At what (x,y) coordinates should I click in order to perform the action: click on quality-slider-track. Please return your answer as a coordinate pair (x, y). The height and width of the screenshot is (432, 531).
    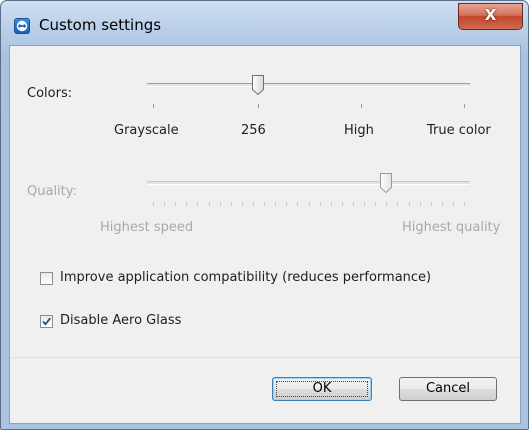
    Looking at the image, I should click on (308, 183).